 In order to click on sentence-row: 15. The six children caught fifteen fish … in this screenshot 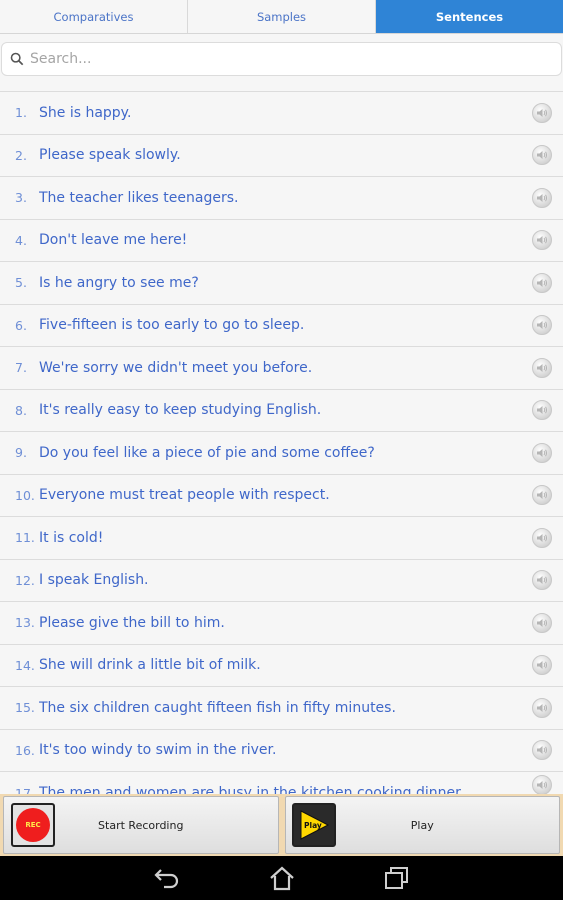, I will do `click(281, 708)`.